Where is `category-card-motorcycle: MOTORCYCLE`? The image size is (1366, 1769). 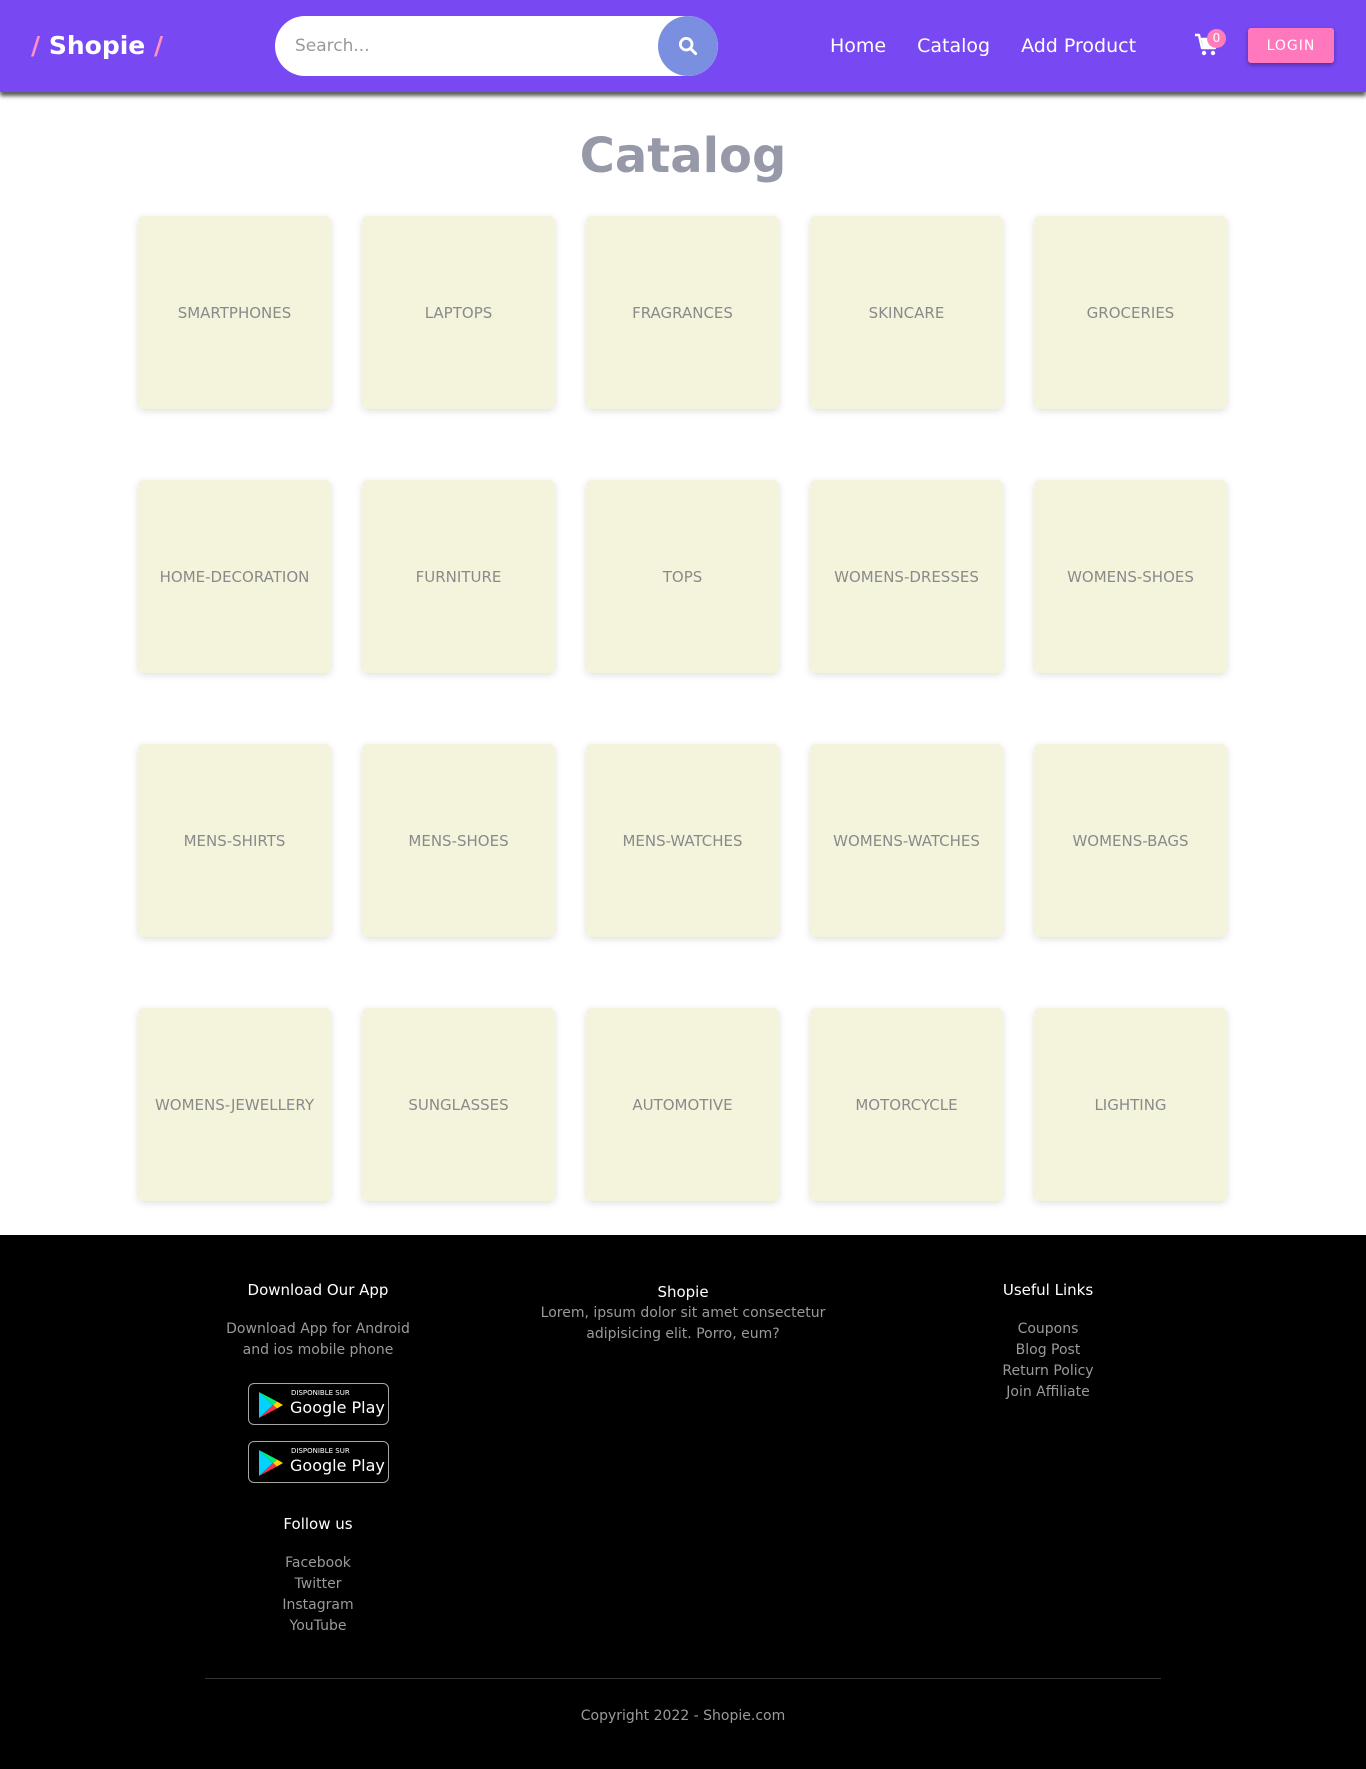 category-card-motorcycle: MOTORCYCLE is located at coordinates (906, 1104).